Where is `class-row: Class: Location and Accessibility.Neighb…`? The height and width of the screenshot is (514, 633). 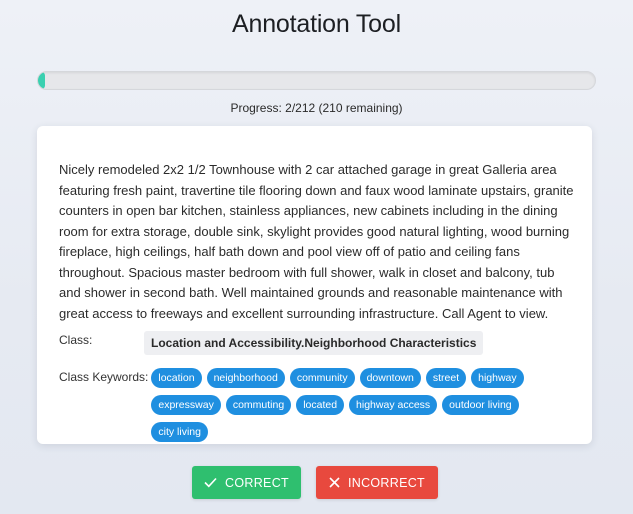 class-row: Class: Location and Accessibility.Neighb… is located at coordinates (316, 343).